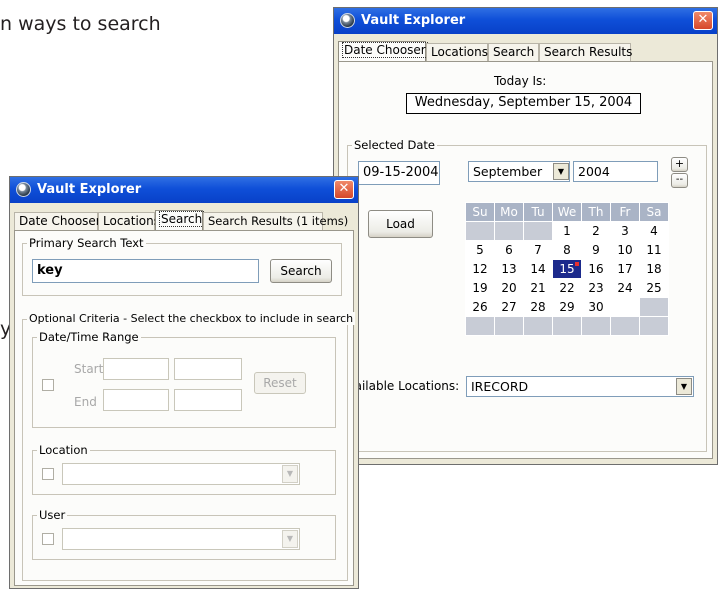  What do you see at coordinates (577, 264) in the screenshot?
I see `today-marker-icon` at bounding box center [577, 264].